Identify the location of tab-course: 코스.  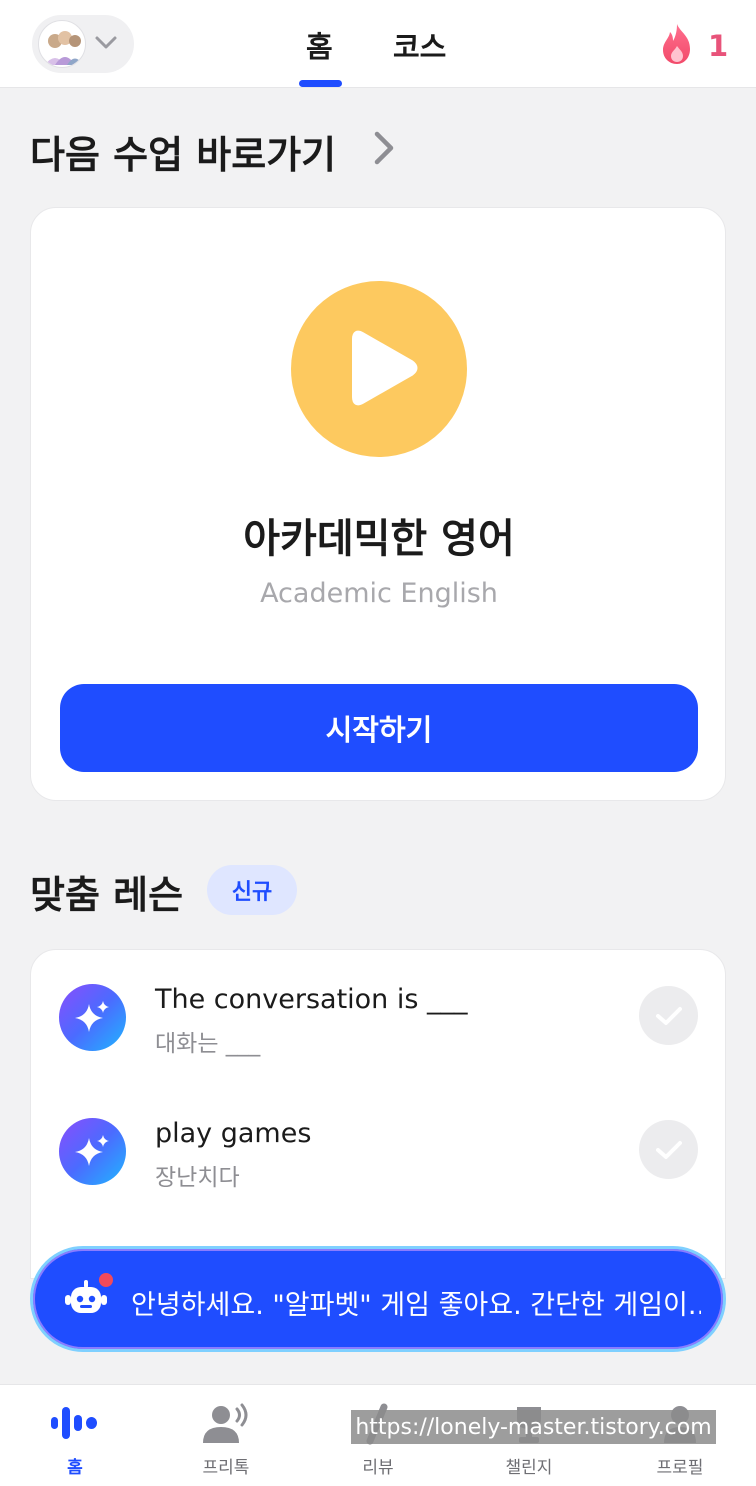
(419, 45).